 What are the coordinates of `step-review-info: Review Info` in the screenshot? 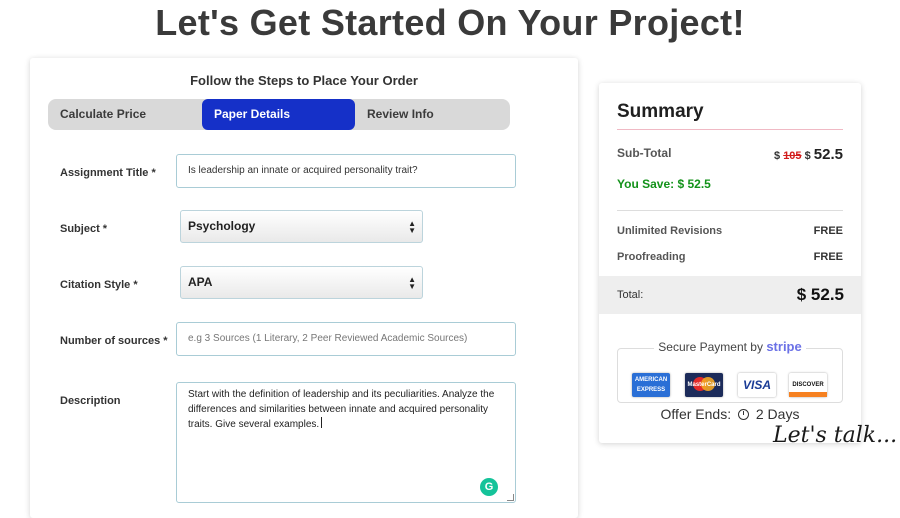 It's located at (432, 114).